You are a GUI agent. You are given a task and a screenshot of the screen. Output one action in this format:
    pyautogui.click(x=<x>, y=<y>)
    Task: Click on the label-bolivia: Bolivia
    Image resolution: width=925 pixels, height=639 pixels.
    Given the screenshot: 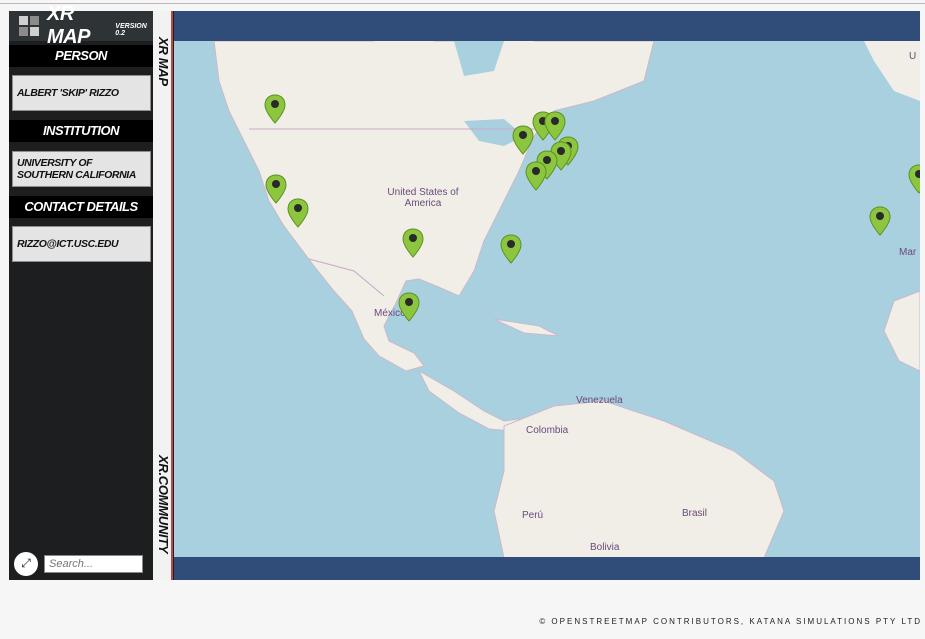 What is the action you would take?
    pyautogui.click(x=605, y=547)
    